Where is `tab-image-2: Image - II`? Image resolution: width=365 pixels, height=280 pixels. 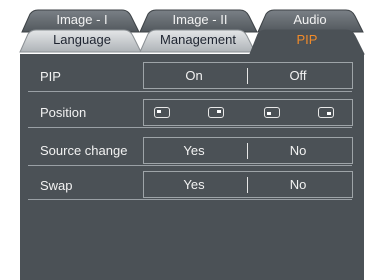
tab-image-2: Image - II is located at coordinates (200, 20).